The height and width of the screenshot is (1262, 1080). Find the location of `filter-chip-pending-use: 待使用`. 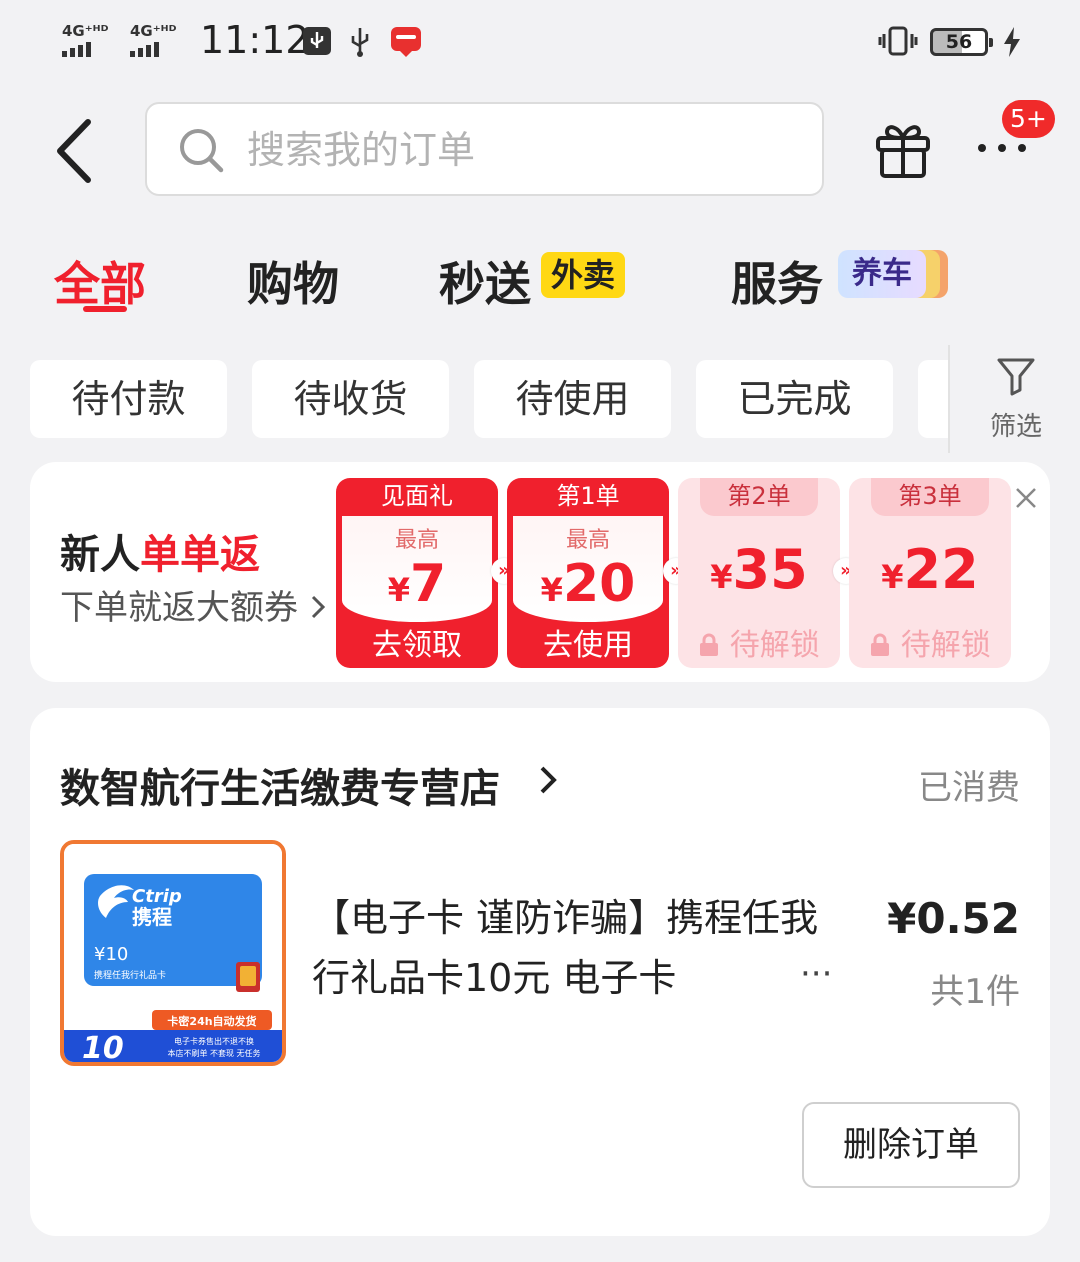

filter-chip-pending-use: 待使用 is located at coordinates (572, 399).